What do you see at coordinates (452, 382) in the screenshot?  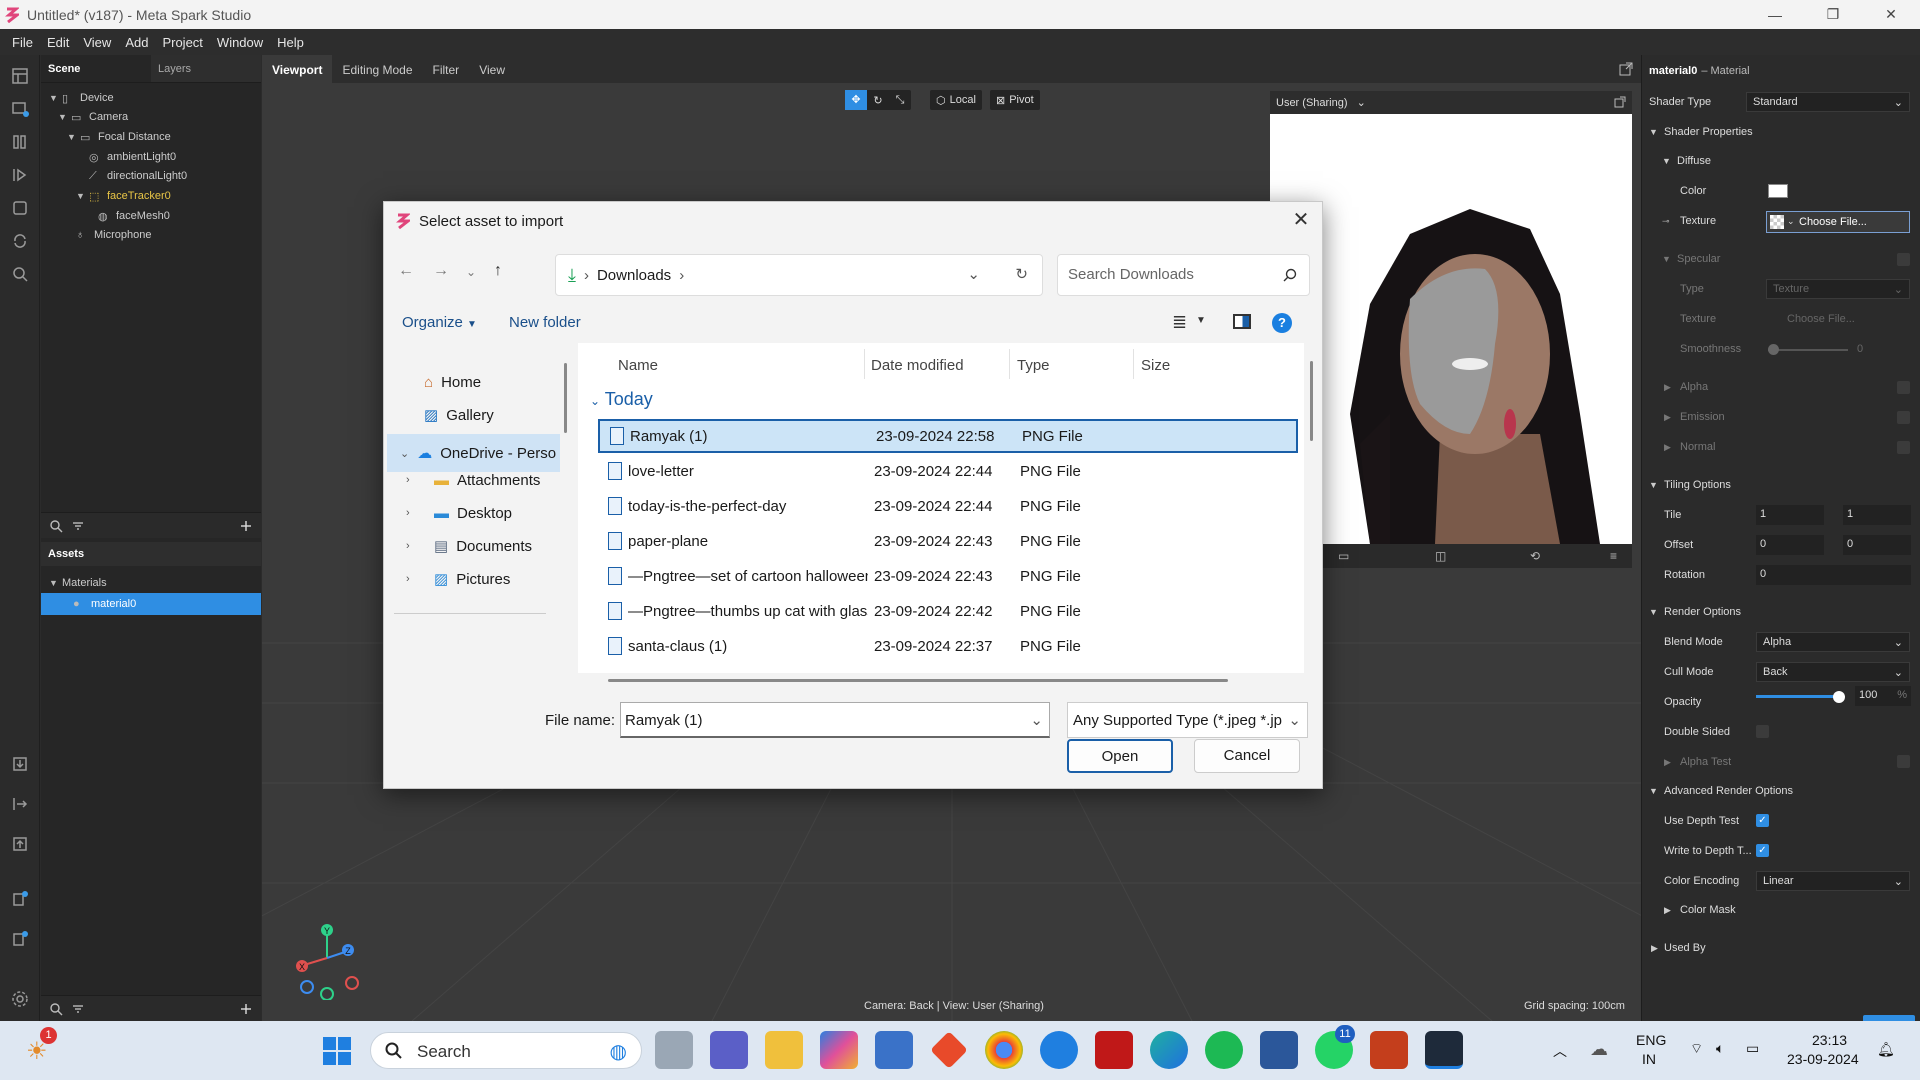 I see `nav-home: ⌂ Home` at bounding box center [452, 382].